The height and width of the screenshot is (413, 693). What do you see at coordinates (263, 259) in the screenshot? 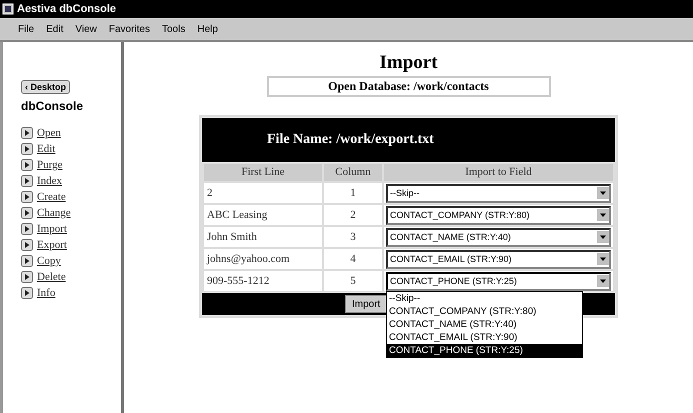
I see `table-cell: johns@yahoo.com` at bounding box center [263, 259].